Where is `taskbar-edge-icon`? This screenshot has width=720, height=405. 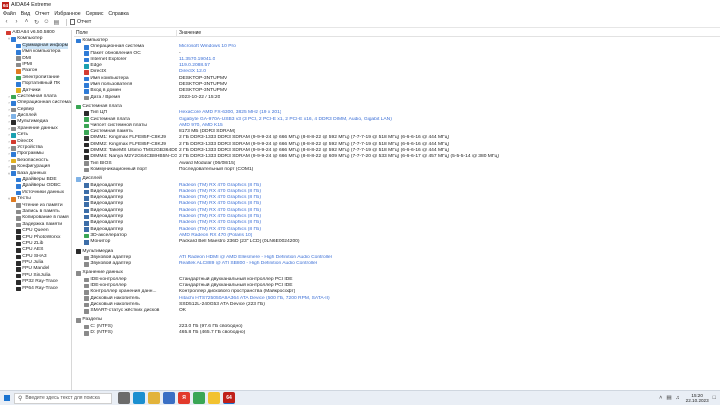
taskbar-edge-icon is located at coordinates (139, 398).